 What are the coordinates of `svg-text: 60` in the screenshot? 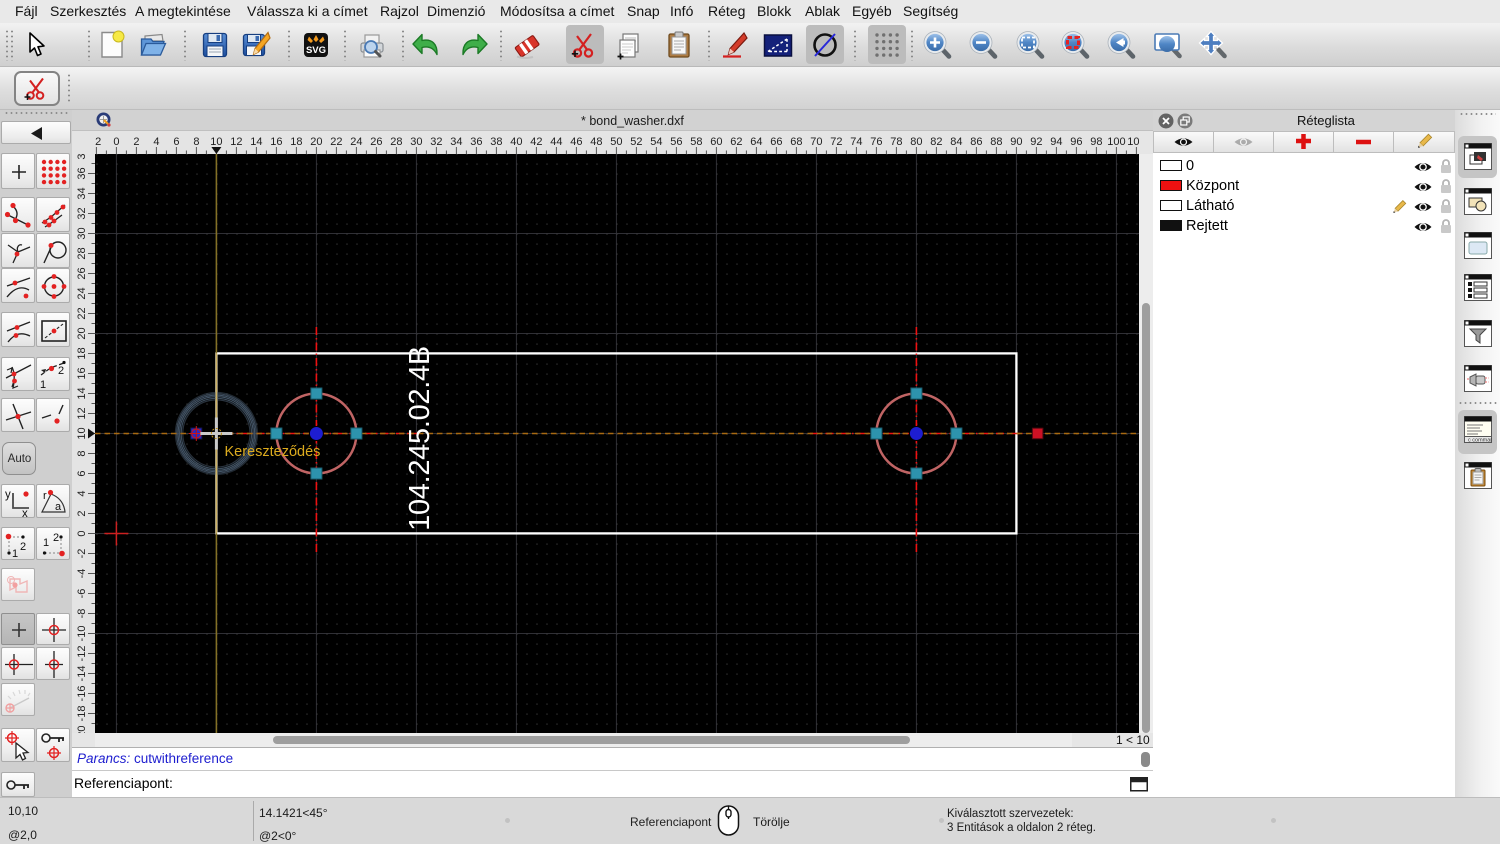 It's located at (716, 142).